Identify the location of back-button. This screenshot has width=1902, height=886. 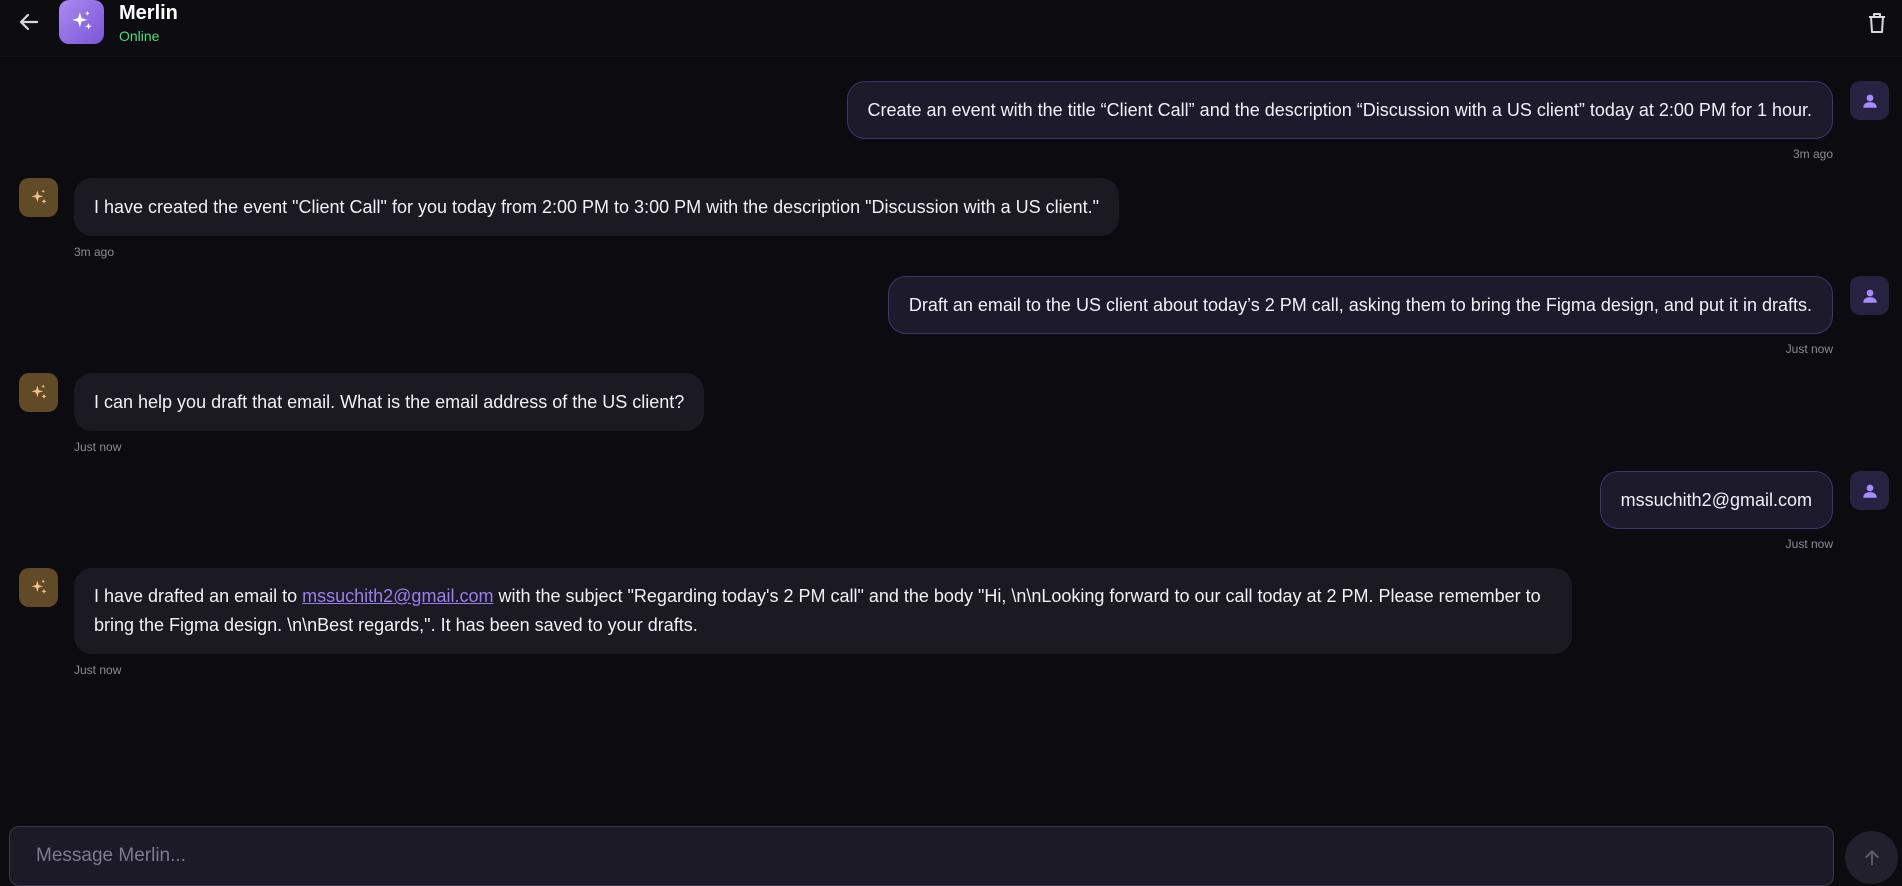
(29, 22).